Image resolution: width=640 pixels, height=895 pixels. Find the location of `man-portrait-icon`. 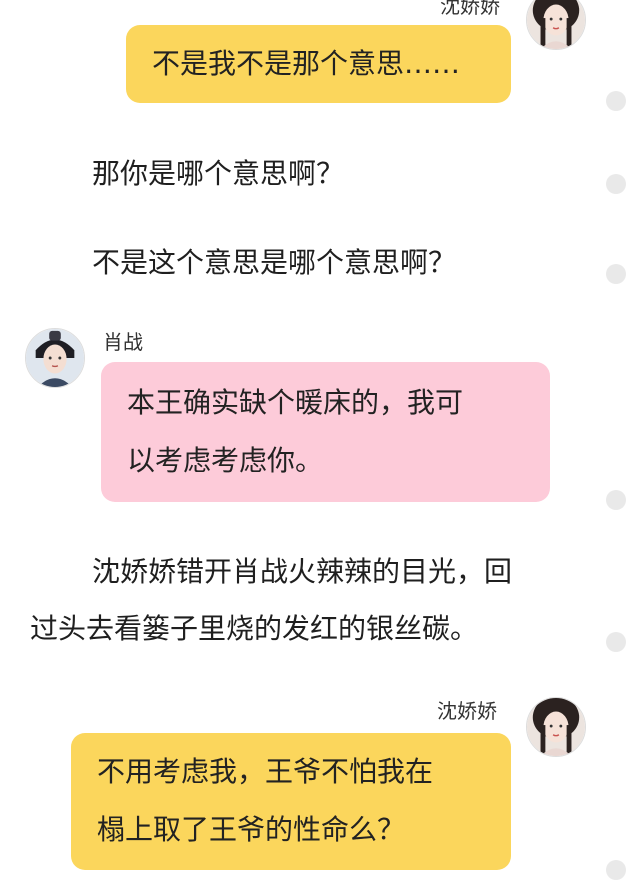

man-portrait-icon is located at coordinates (55, 358).